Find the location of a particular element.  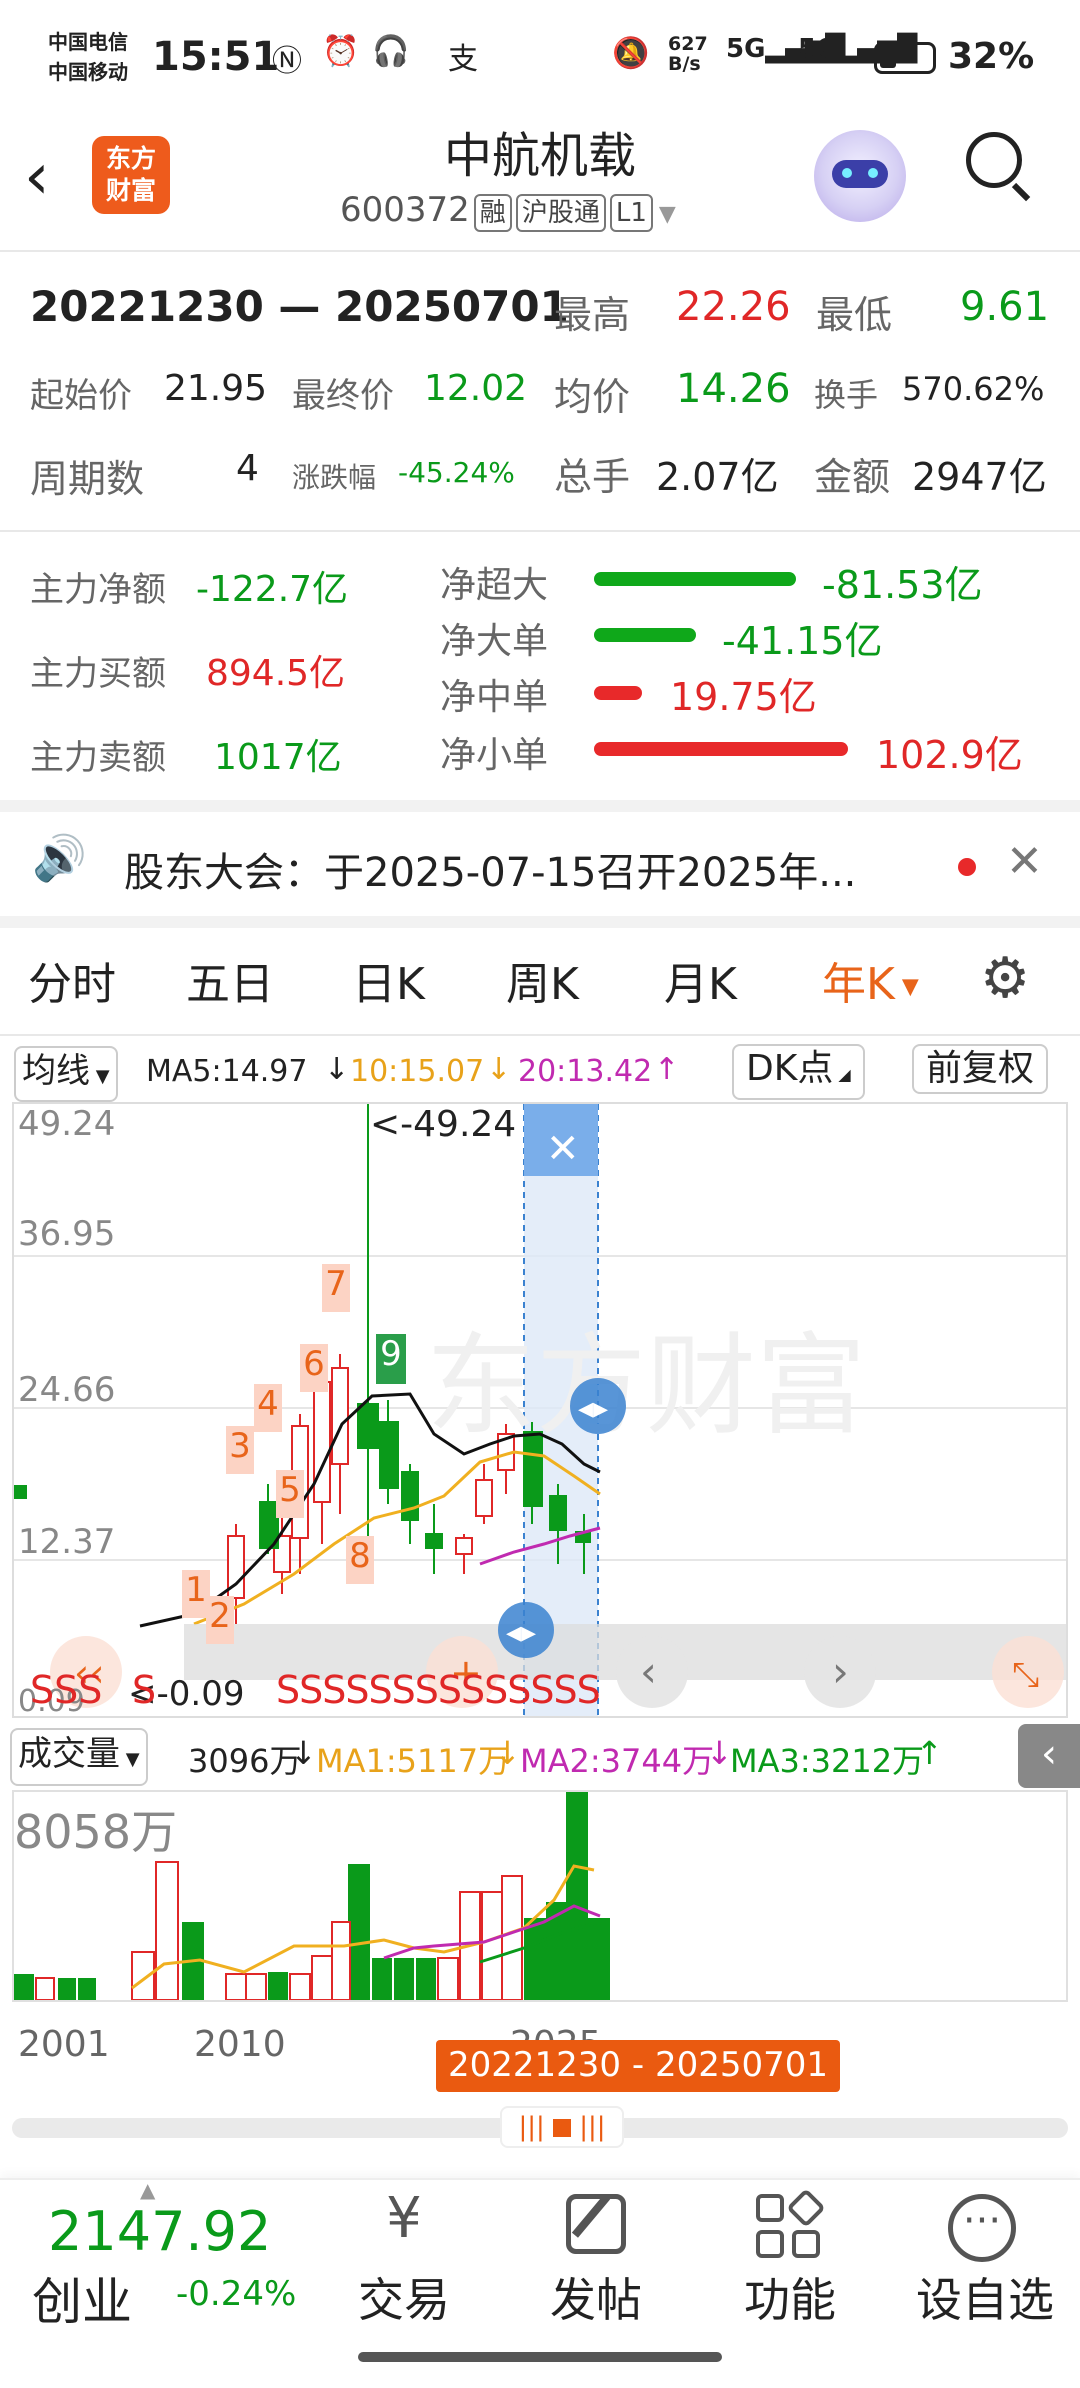

volume-value: 2.07亿 is located at coordinates (717, 477).